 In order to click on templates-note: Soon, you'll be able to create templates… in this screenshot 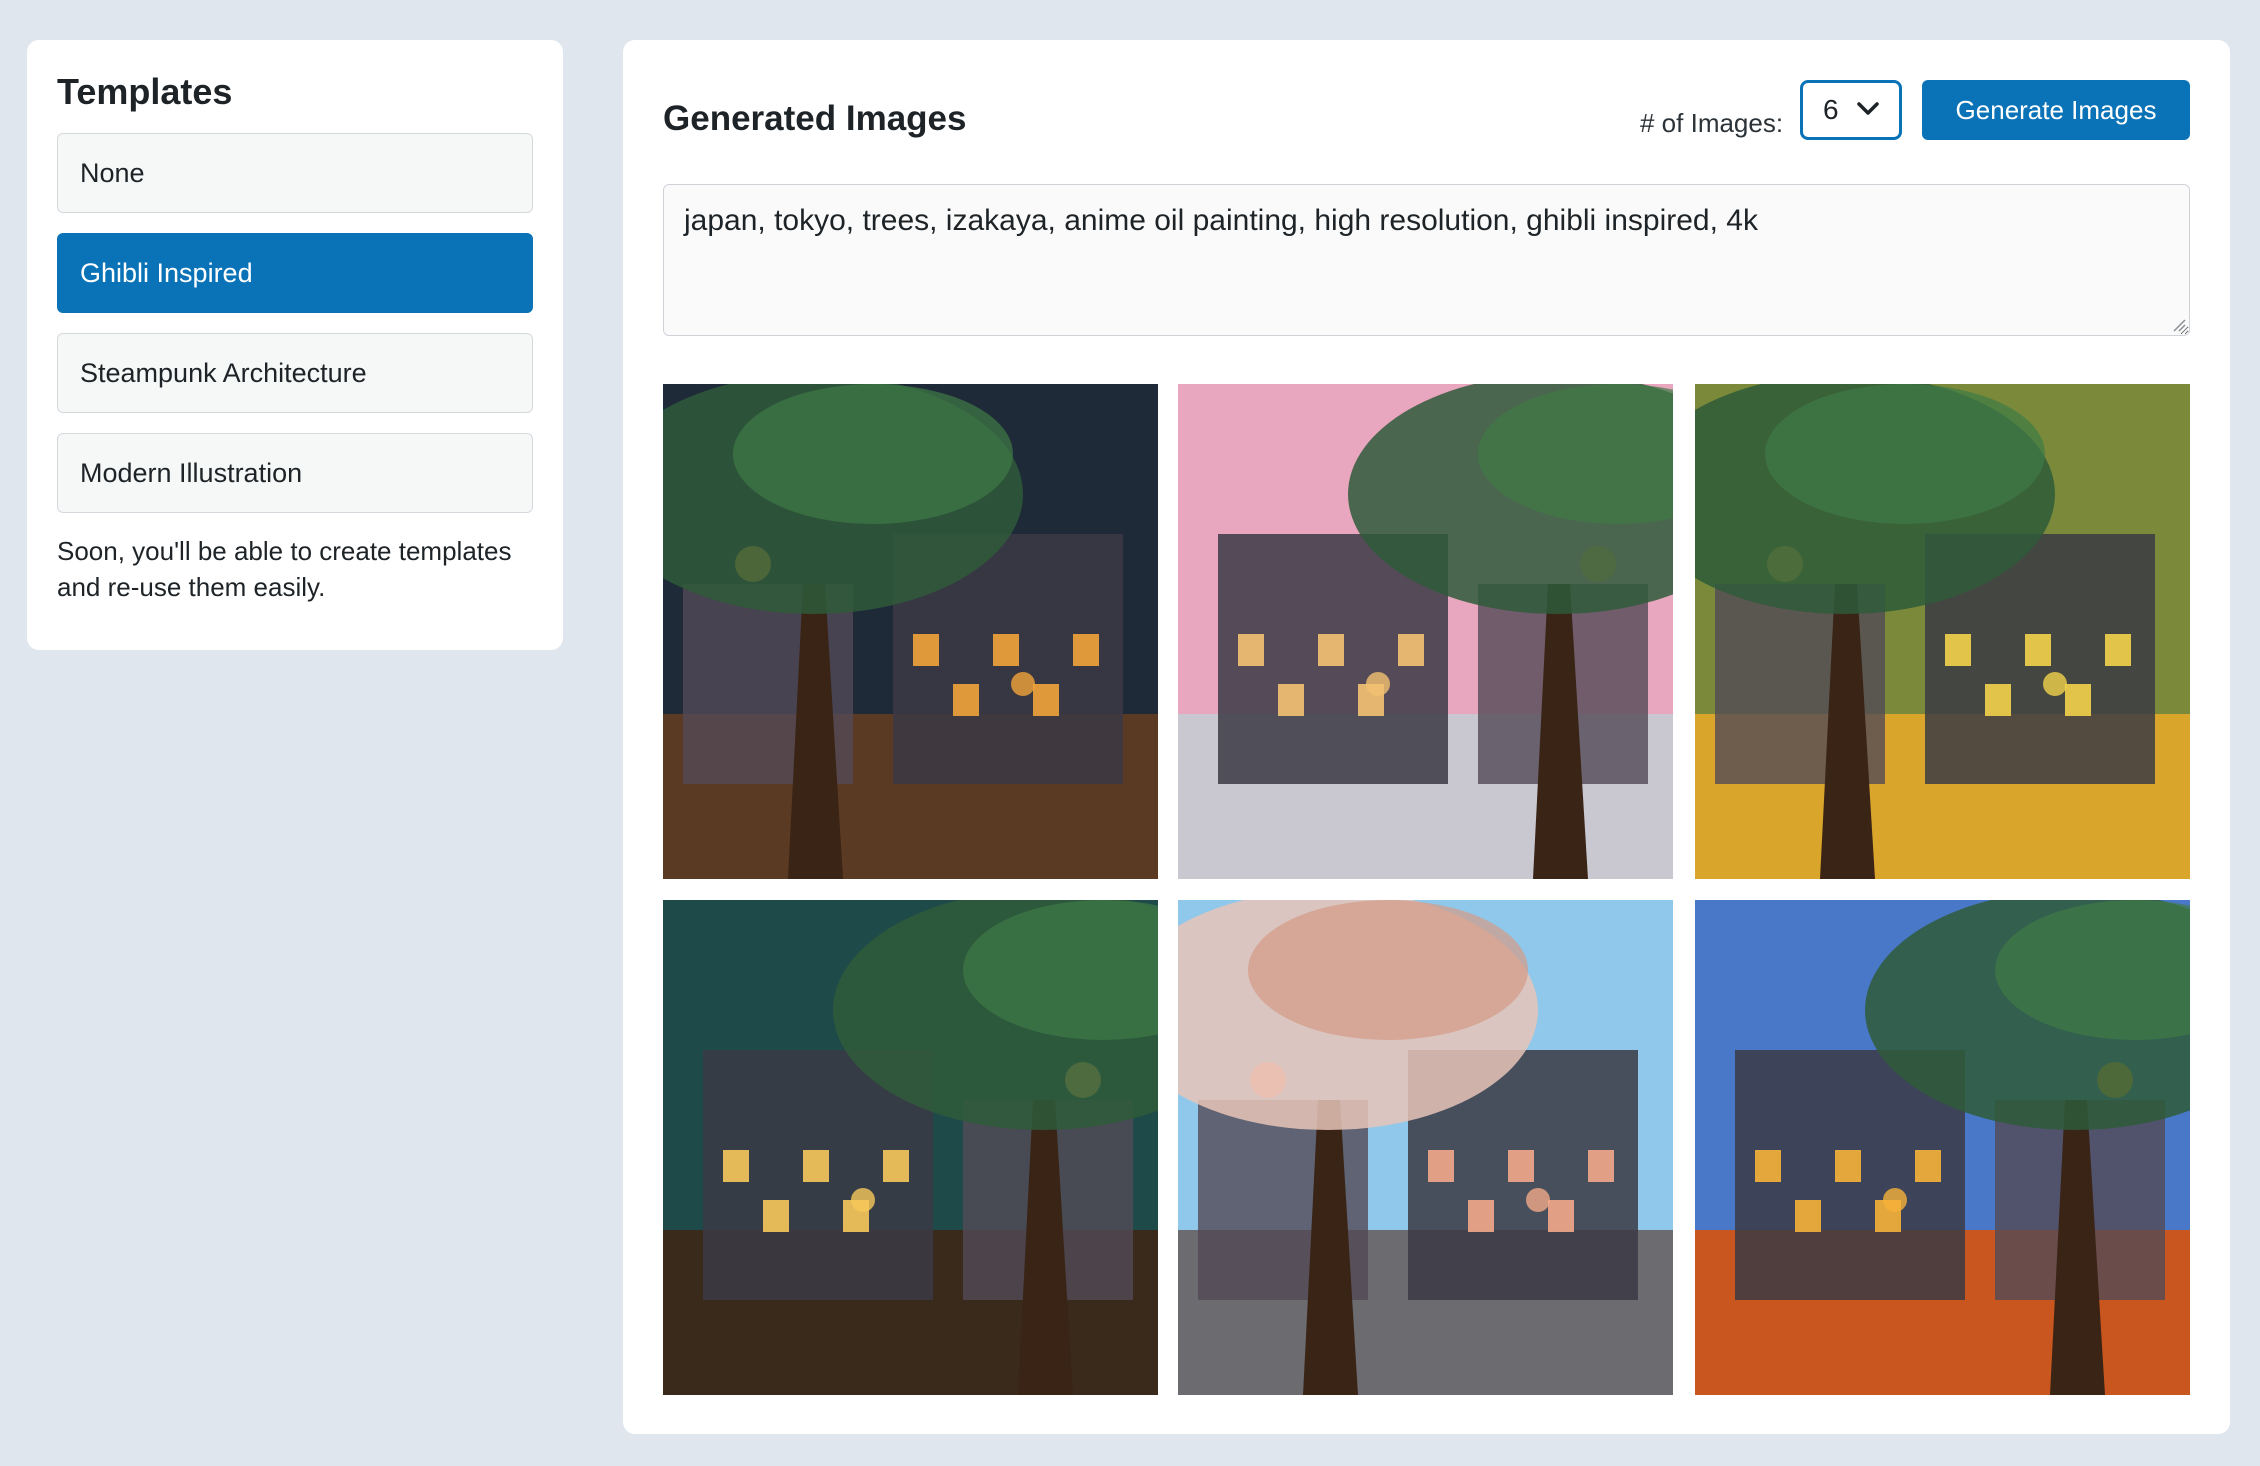, I will do `click(284, 569)`.